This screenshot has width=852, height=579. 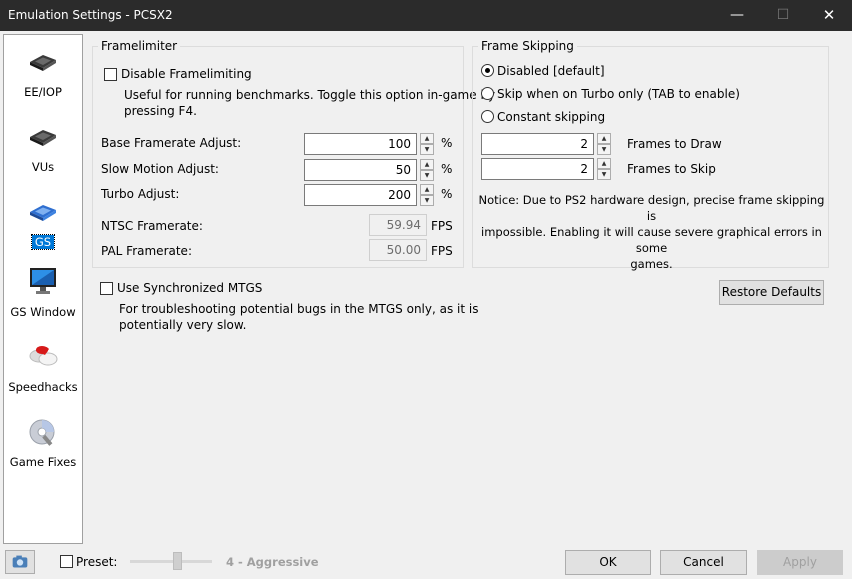 What do you see at coordinates (96, 562) in the screenshot?
I see `preset-label: Preset:` at bounding box center [96, 562].